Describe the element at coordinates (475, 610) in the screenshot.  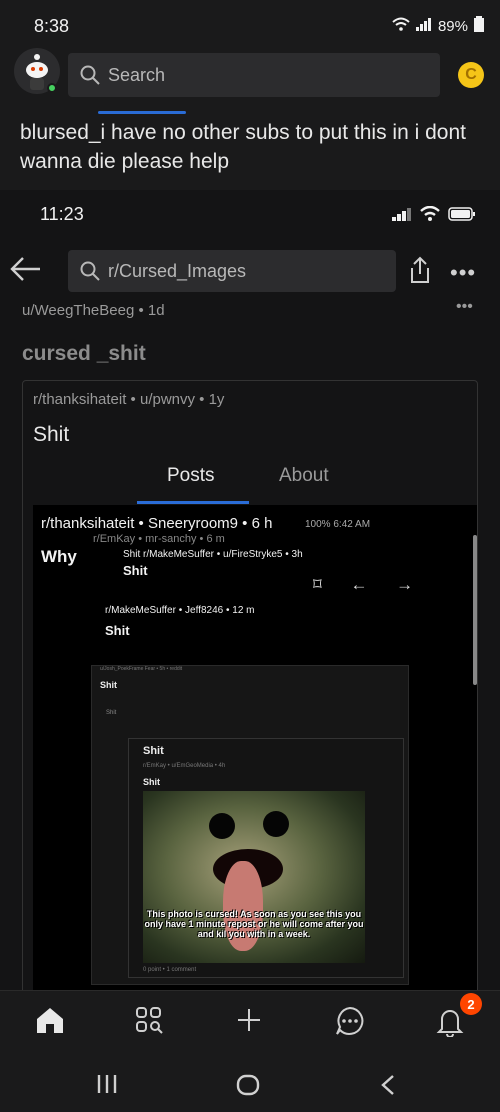
I see `nested-scrollbar` at that location.